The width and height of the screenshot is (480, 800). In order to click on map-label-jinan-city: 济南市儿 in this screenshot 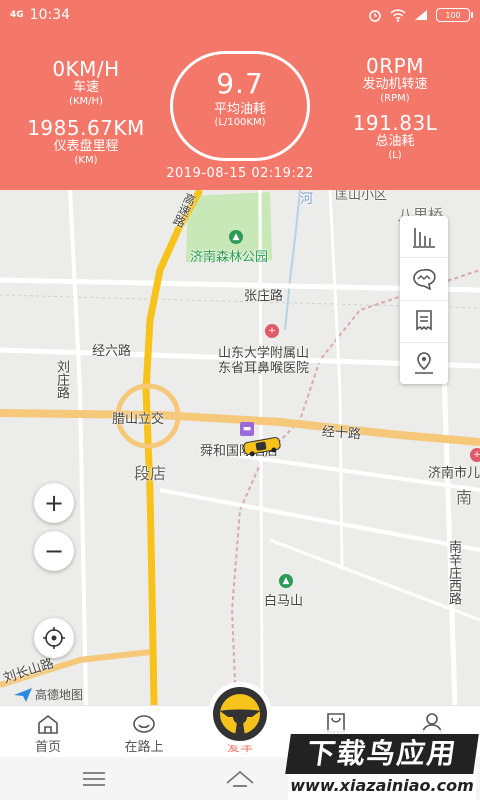, I will do `click(454, 473)`.